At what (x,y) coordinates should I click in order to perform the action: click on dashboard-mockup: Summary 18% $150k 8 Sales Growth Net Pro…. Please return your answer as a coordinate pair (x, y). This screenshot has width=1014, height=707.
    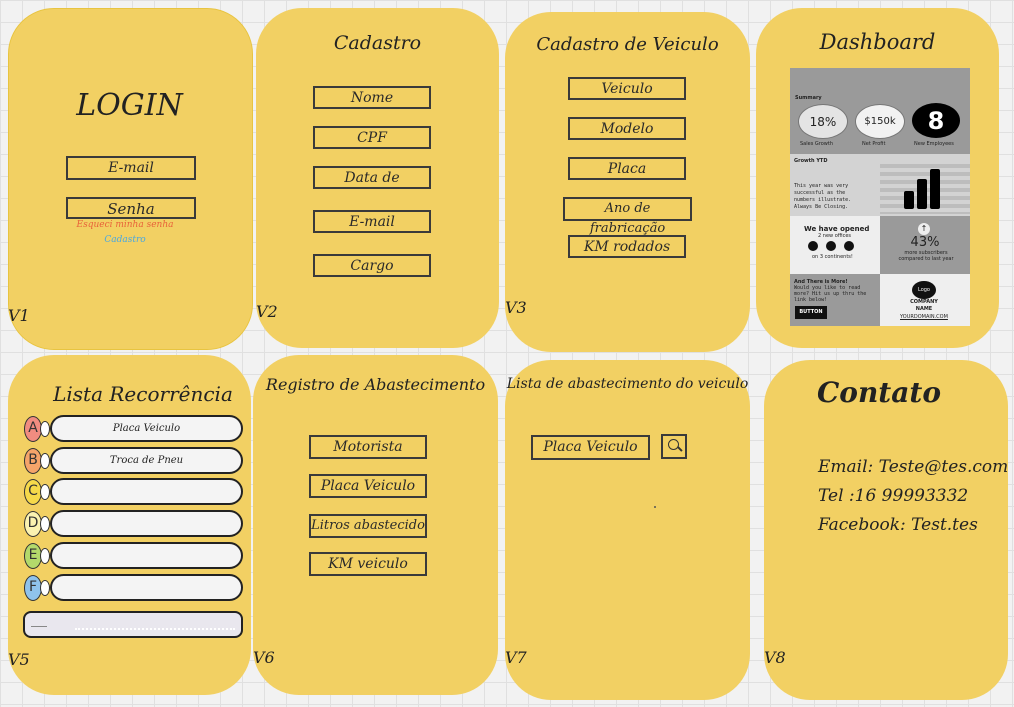
    Looking at the image, I should click on (880, 197).